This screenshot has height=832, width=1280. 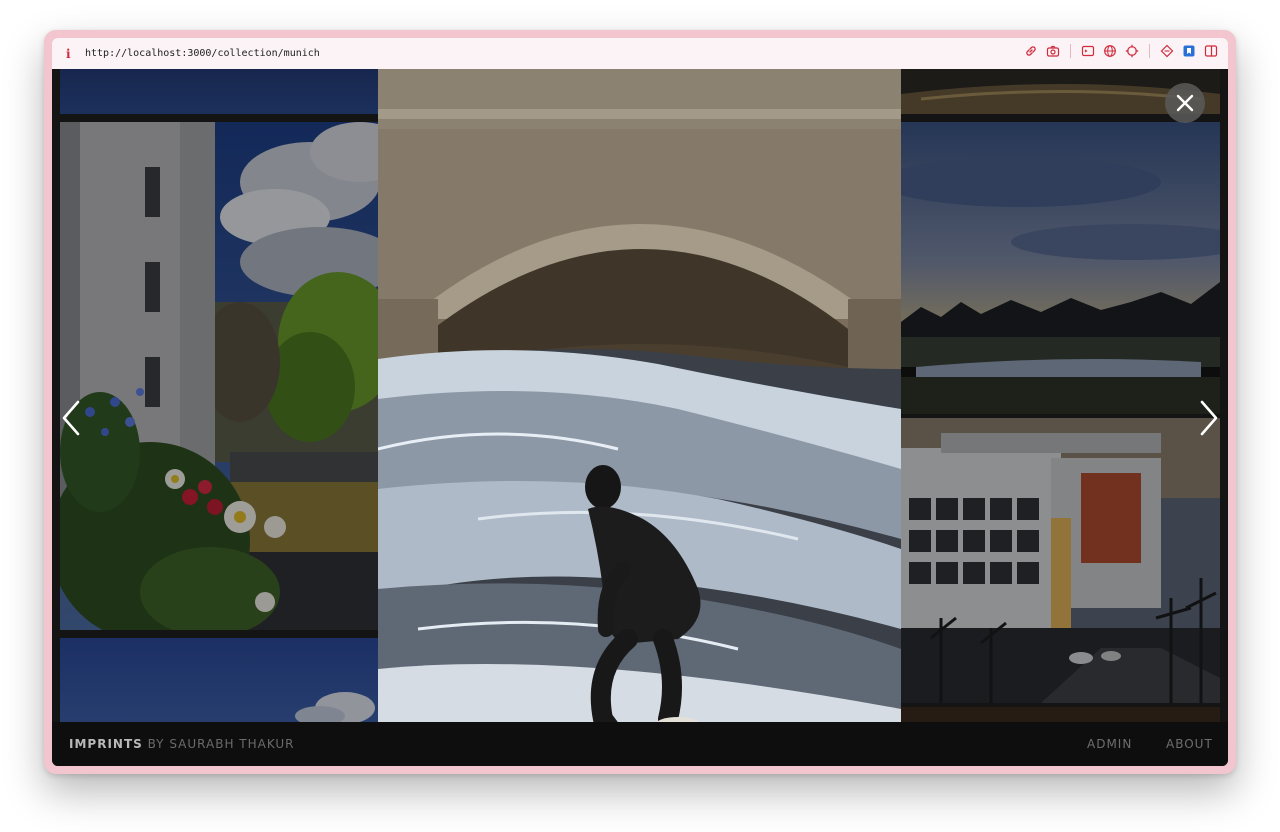 What do you see at coordinates (1110, 51) in the screenshot?
I see `globe-icon` at bounding box center [1110, 51].